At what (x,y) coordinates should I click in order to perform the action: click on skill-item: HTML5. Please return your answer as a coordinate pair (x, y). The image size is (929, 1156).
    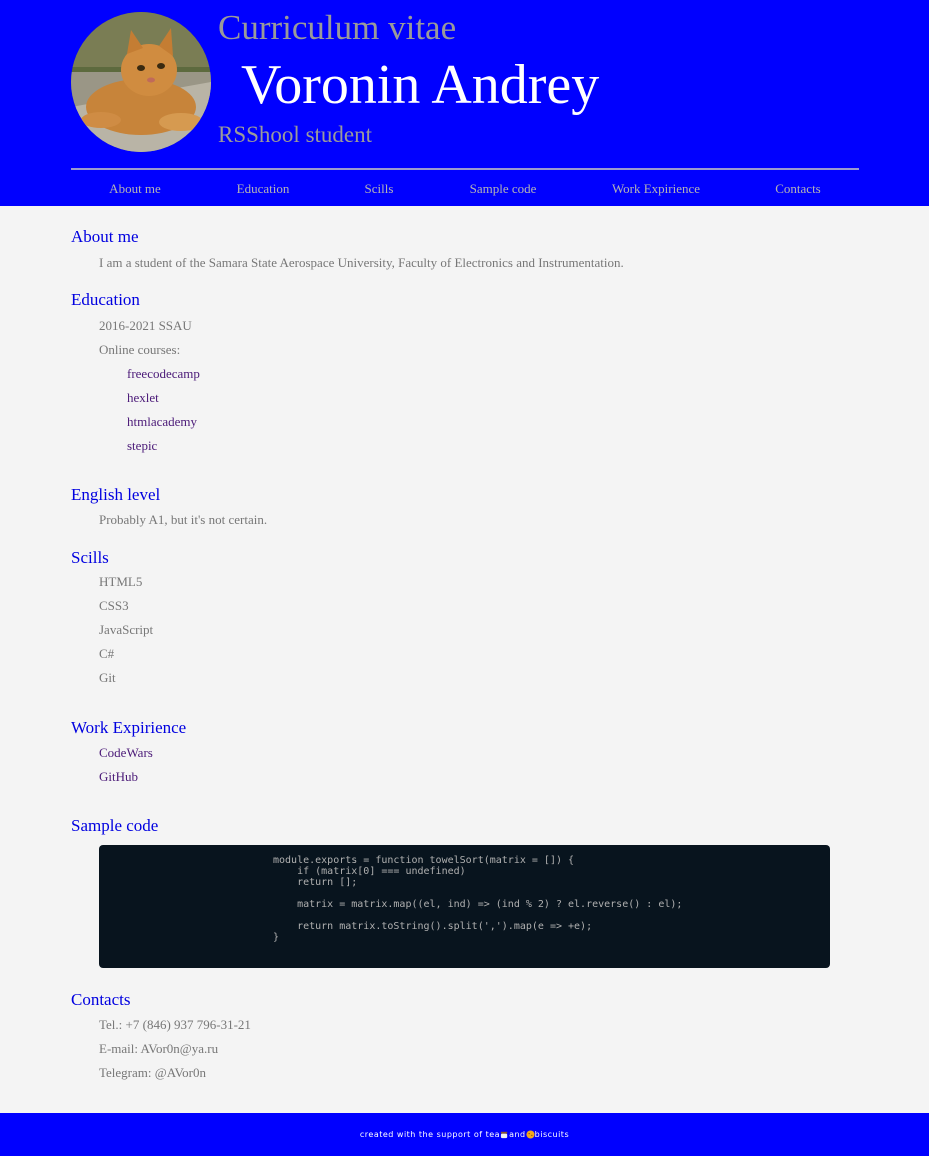
    Looking at the image, I should click on (121, 581).